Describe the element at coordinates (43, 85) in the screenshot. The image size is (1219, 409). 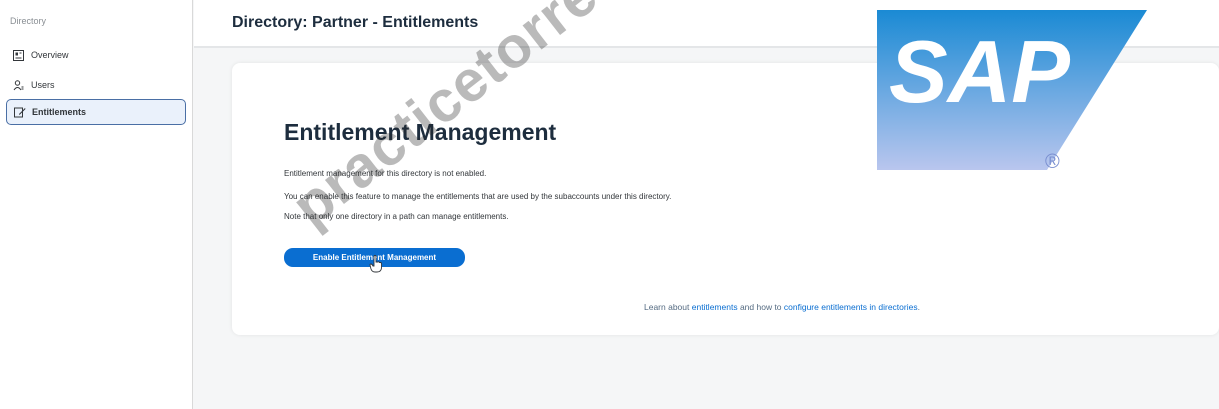
I see `sidebar-item-label: Users` at that location.